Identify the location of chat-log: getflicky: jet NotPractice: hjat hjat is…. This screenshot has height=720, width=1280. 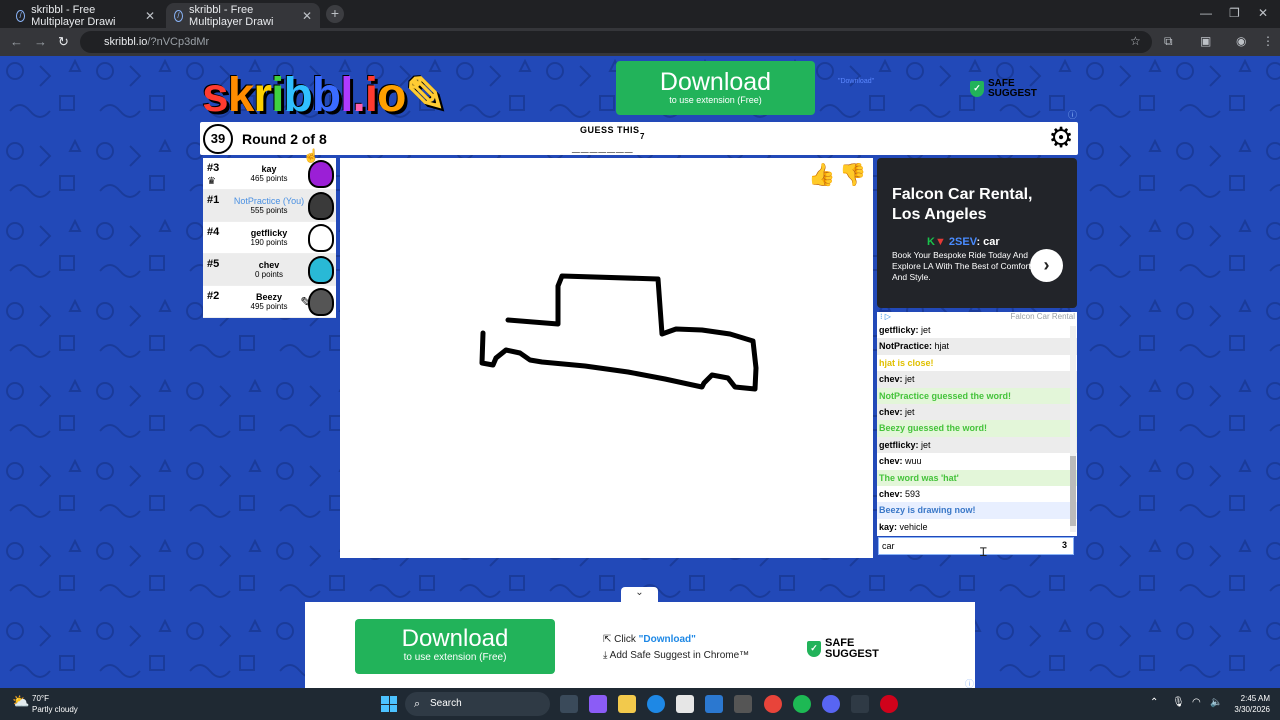
(977, 429).